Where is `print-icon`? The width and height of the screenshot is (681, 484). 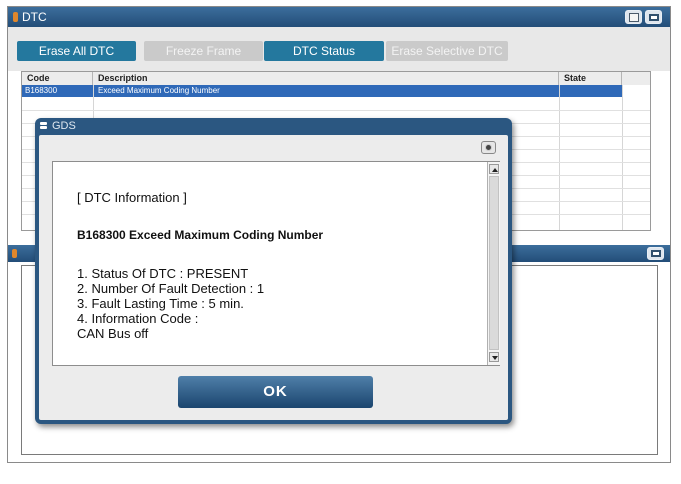 print-icon is located at coordinates (634, 17).